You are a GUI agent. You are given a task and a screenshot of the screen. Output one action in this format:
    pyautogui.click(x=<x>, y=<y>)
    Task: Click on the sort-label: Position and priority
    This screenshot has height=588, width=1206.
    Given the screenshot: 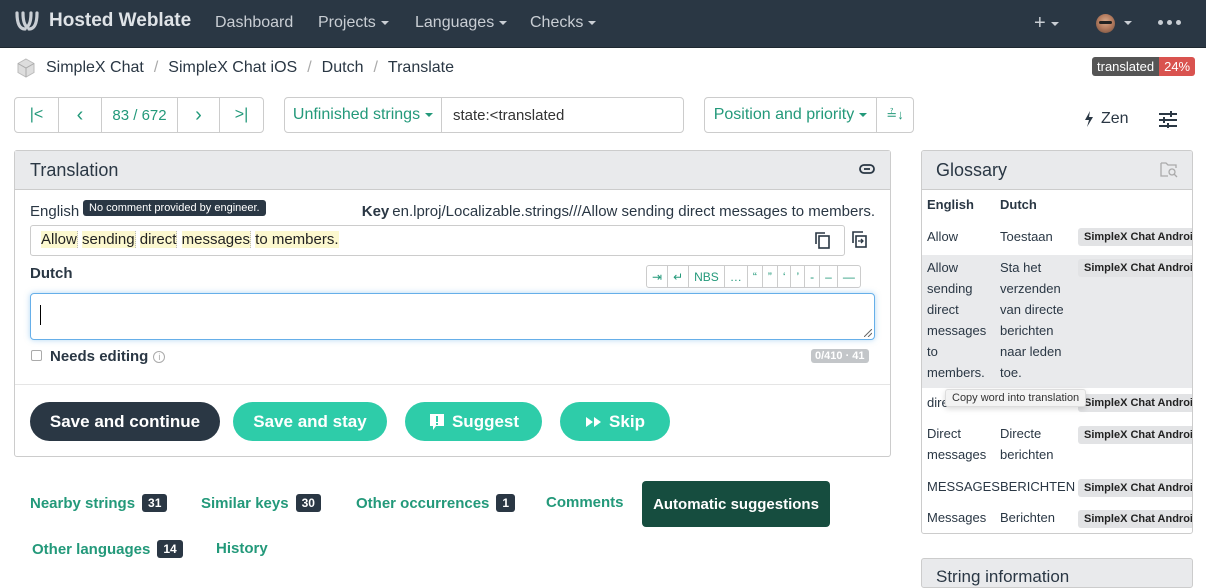 What is the action you would take?
    pyautogui.click(x=784, y=114)
    